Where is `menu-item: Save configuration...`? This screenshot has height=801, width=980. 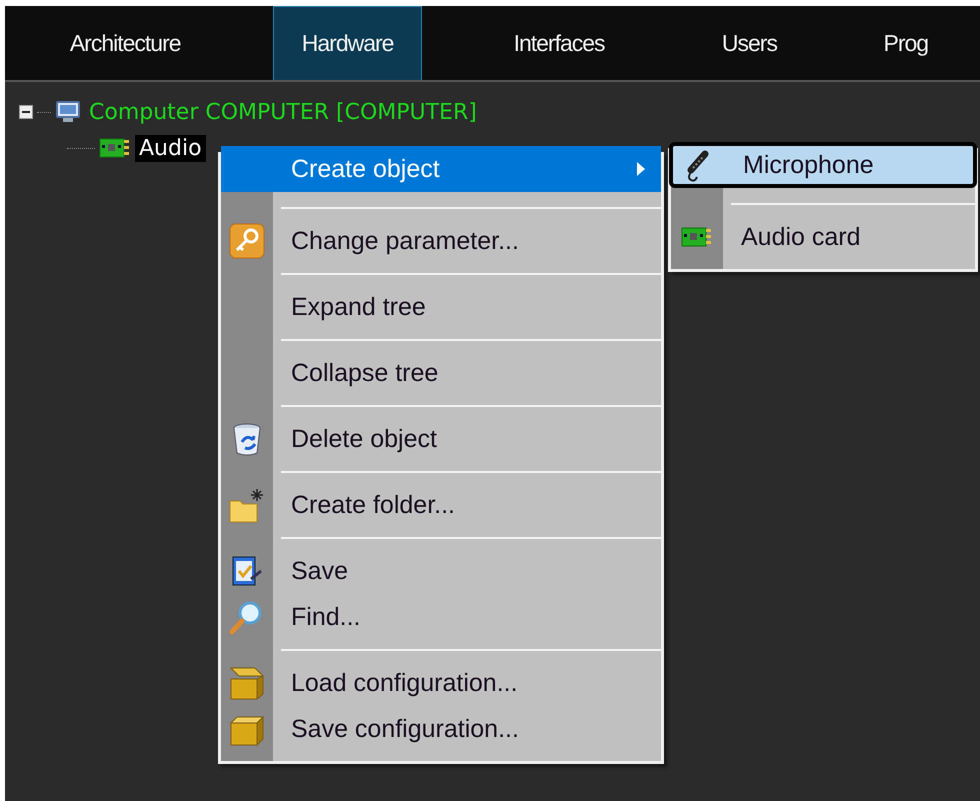
menu-item: Save configuration... is located at coordinates (441, 729).